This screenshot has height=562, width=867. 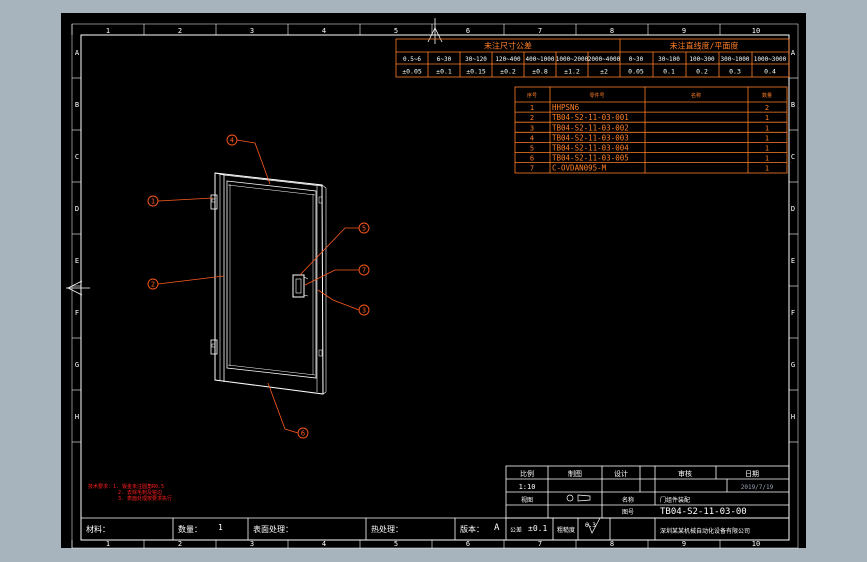 I want to click on tb-quantity-value: 1, so click(x=220, y=527).